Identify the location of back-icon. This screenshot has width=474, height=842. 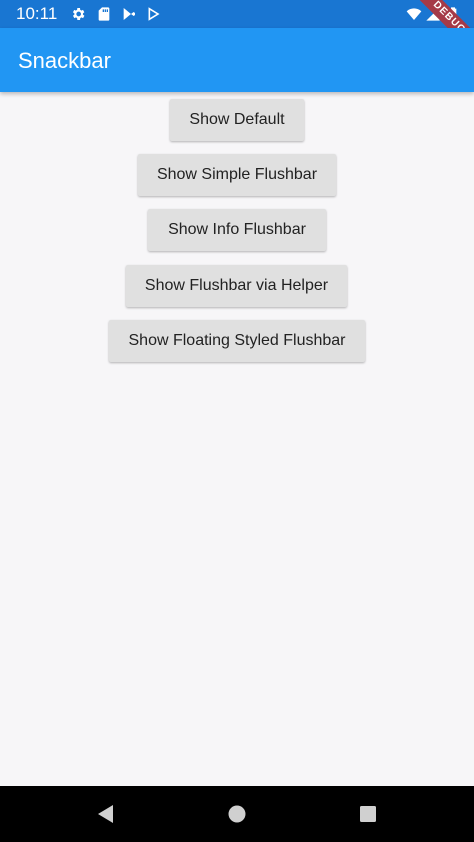
(106, 814).